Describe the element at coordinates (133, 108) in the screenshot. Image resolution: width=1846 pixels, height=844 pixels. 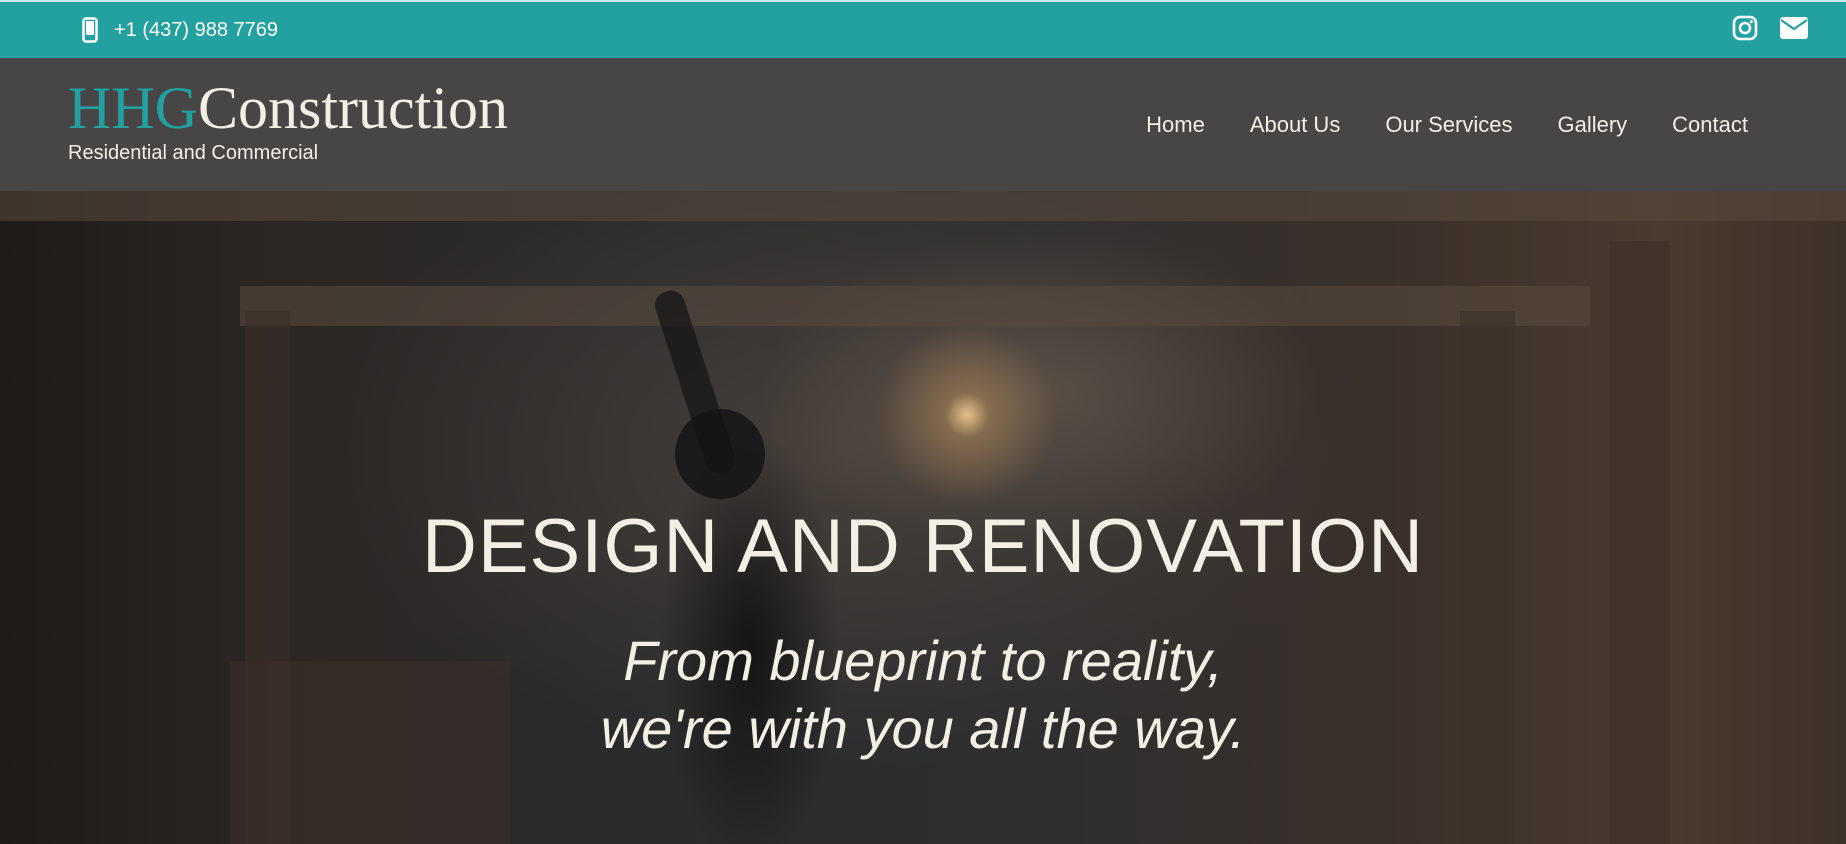
I see `logo-hhg: HHG` at that location.